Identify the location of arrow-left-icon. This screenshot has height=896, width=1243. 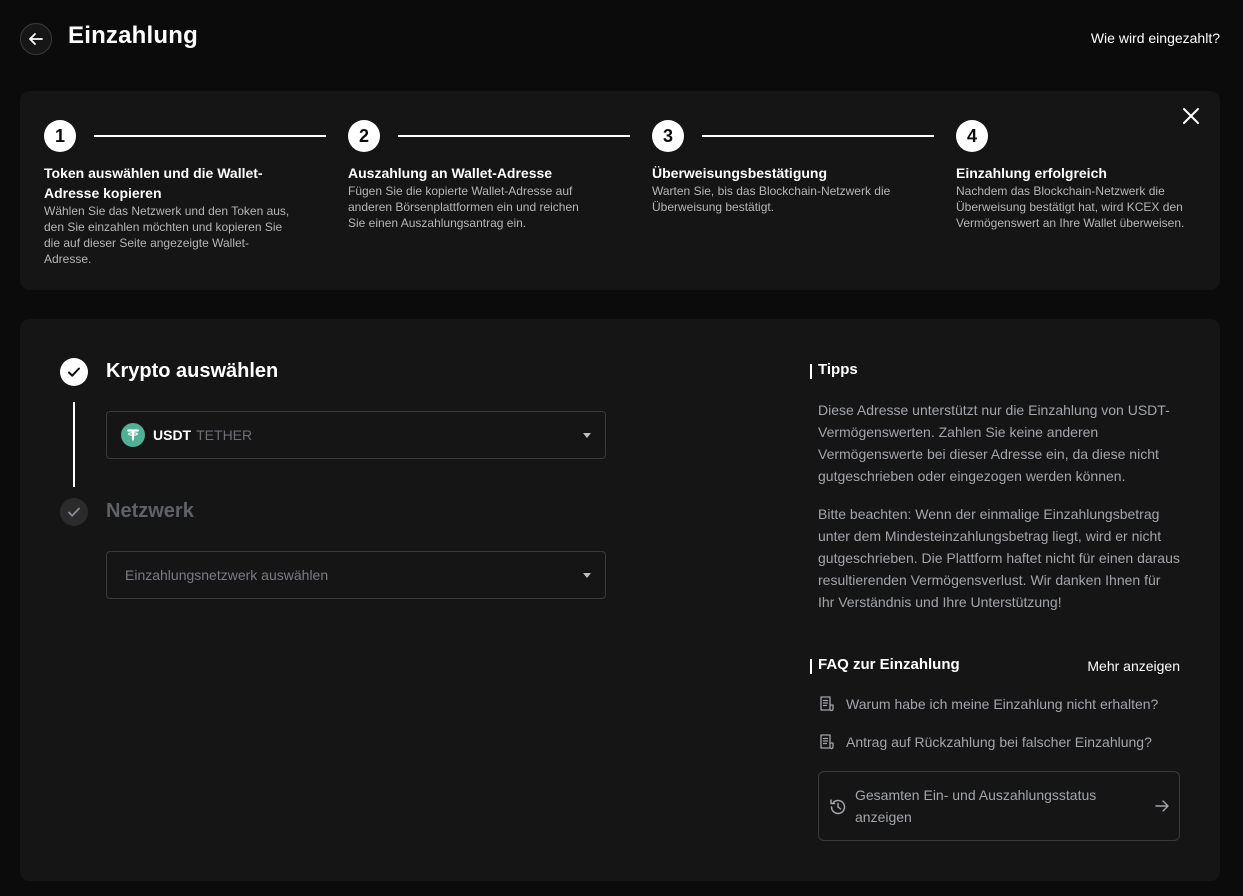
(36, 39).